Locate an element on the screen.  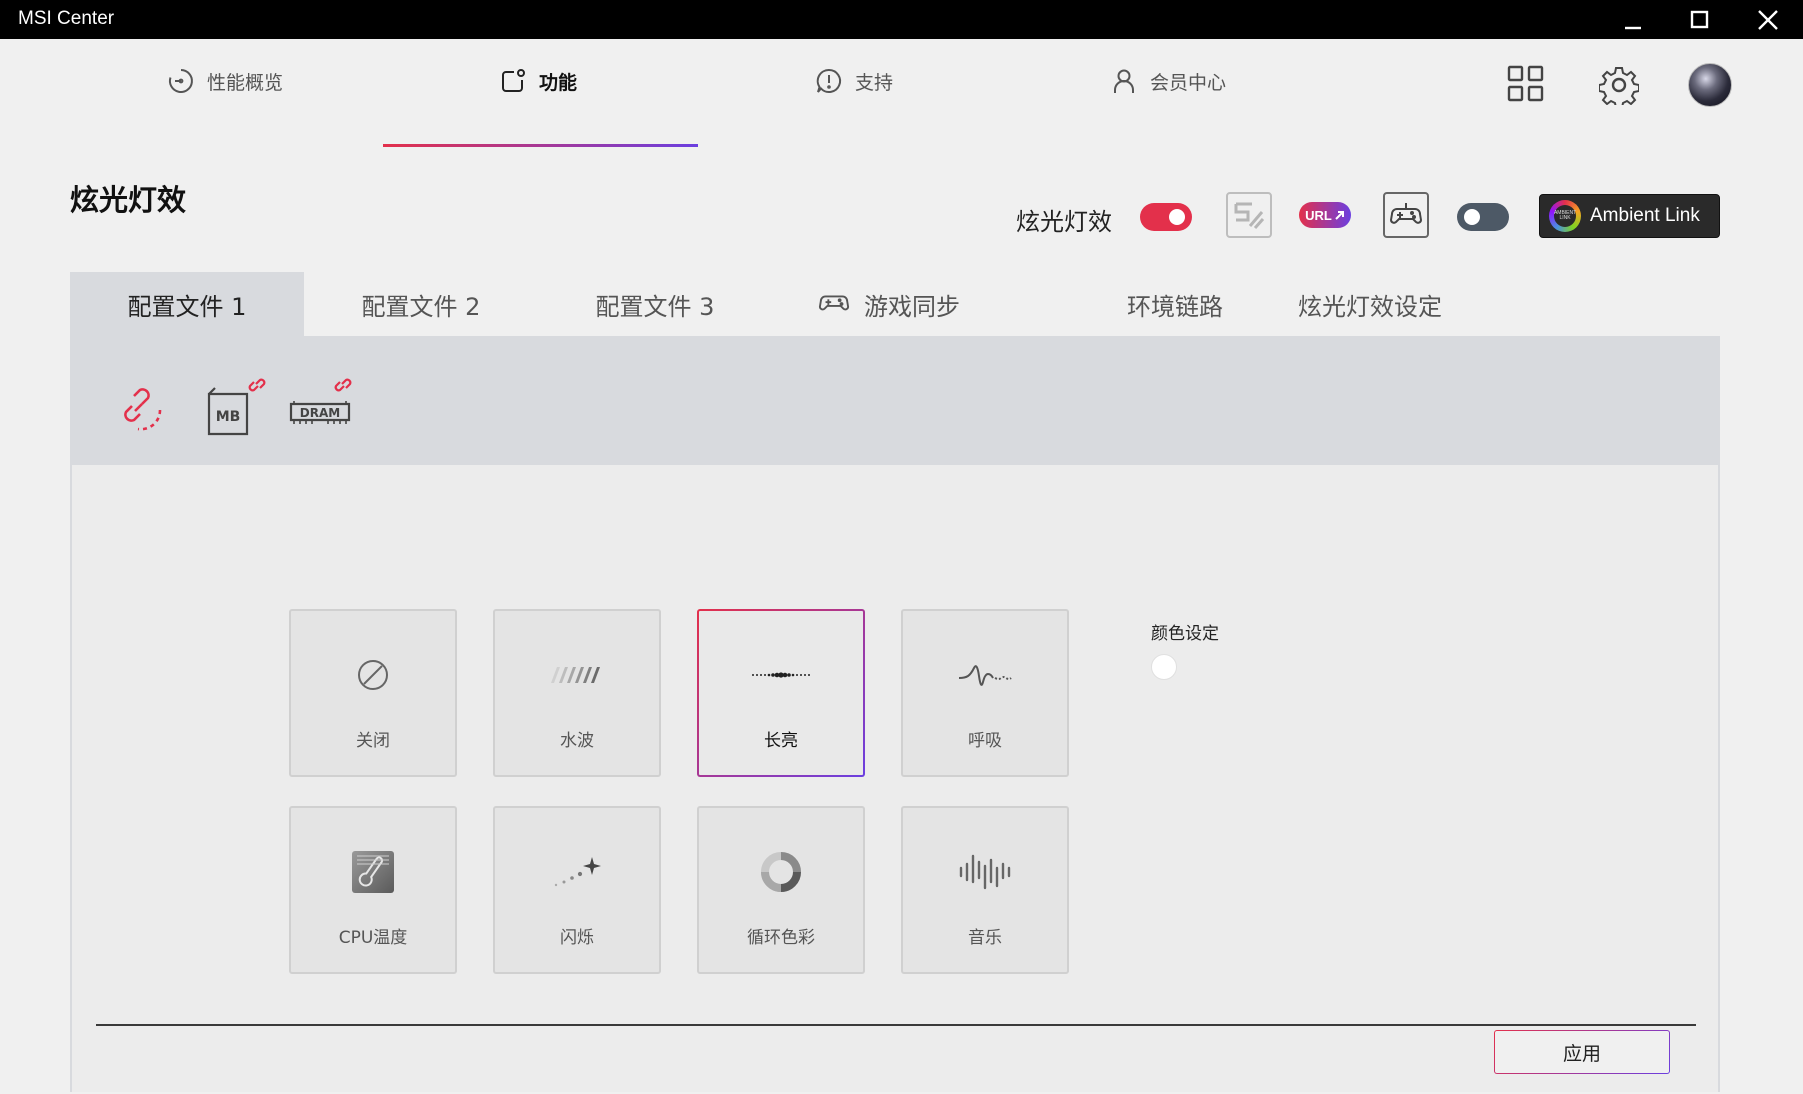
grid-icon is located at coordinates (1525, 83).